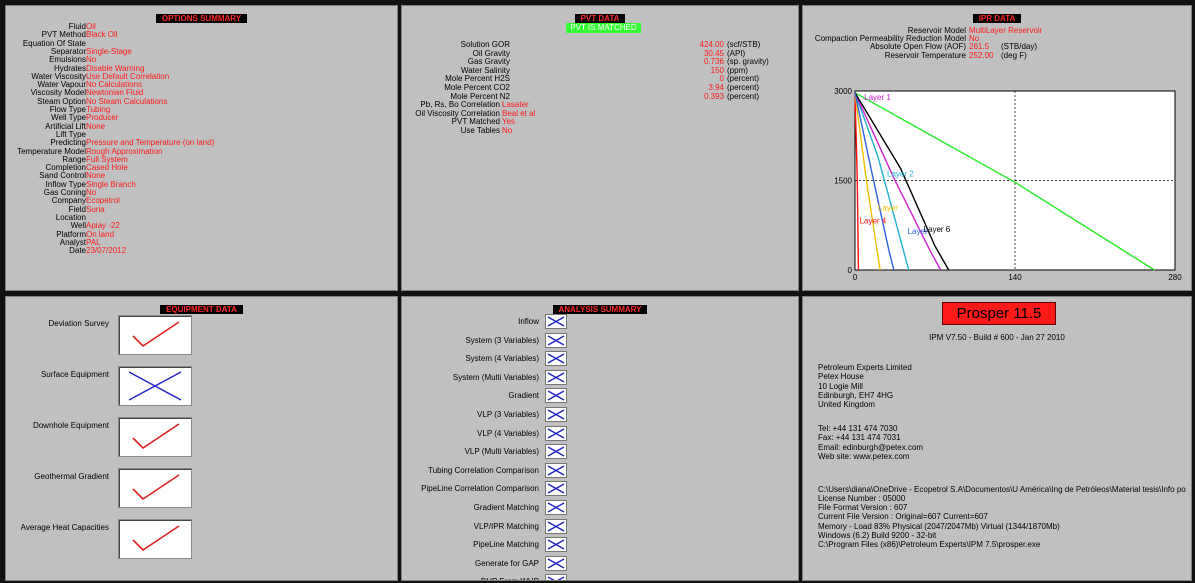 This screenshot has height=583, width=1195. Describe the element at coordinates (502, 340) in the screenshot. I see `analysis-item-label: System (3 Variables)` at that location.